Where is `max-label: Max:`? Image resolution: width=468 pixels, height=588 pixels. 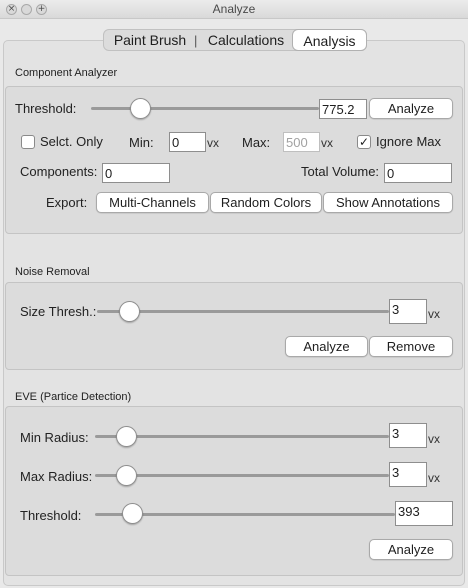
max-label: Max: is located at coordinates (256, 142).